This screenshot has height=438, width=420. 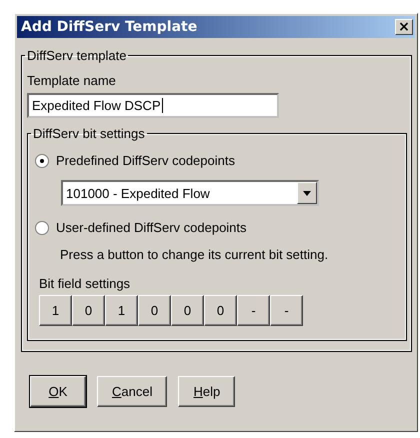 I want to click on dialog-button: OK, so click(x=58, y=391).